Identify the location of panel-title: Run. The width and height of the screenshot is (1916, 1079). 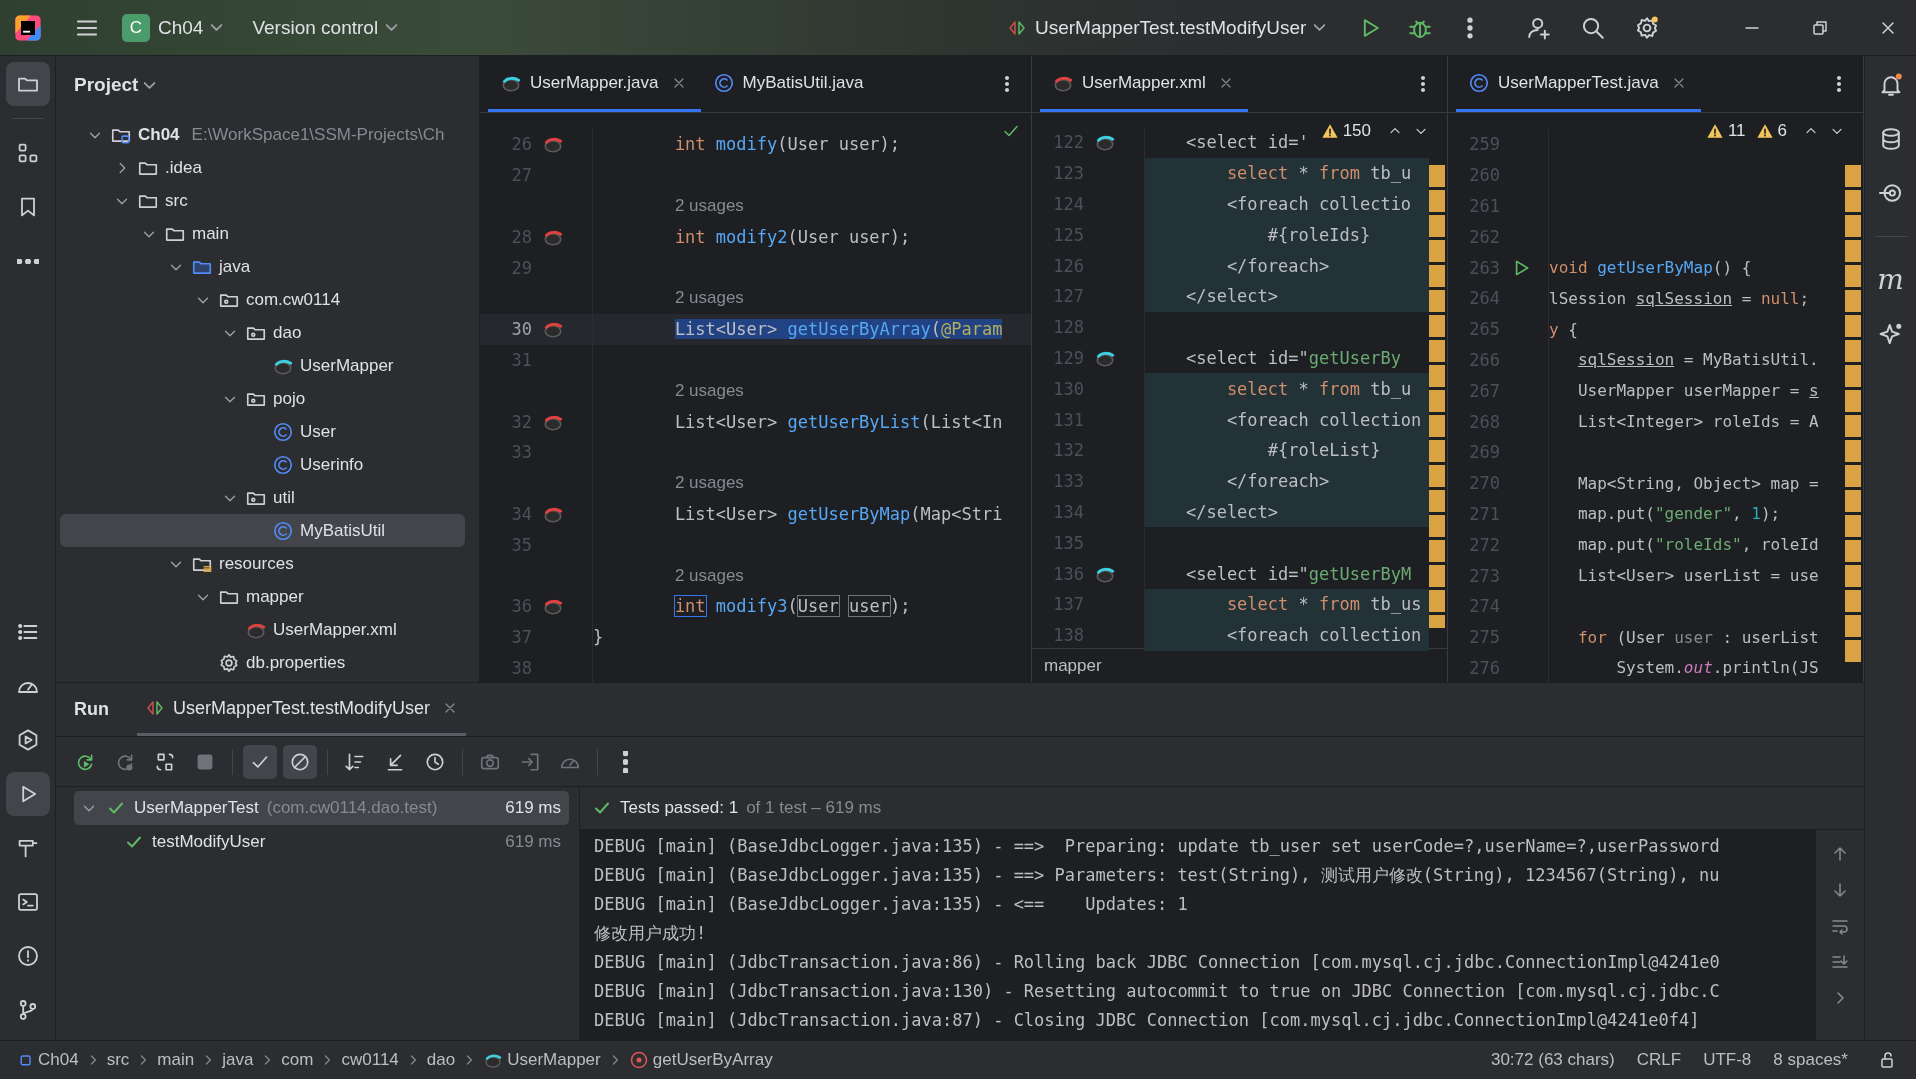
(91, 709).